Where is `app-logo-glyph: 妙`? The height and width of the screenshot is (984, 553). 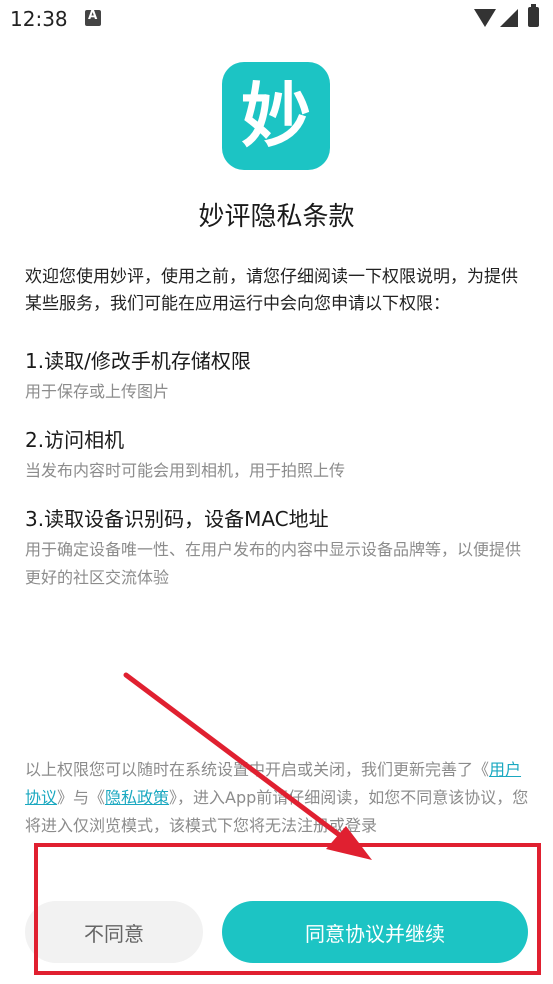 app-logo-glyph: 妙 is located at coordinates (276, 116).